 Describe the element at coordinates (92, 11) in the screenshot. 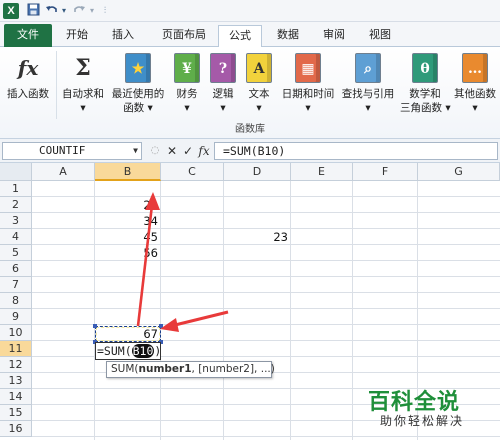

I see `redo-dropdown-icon: ▾` at that location.